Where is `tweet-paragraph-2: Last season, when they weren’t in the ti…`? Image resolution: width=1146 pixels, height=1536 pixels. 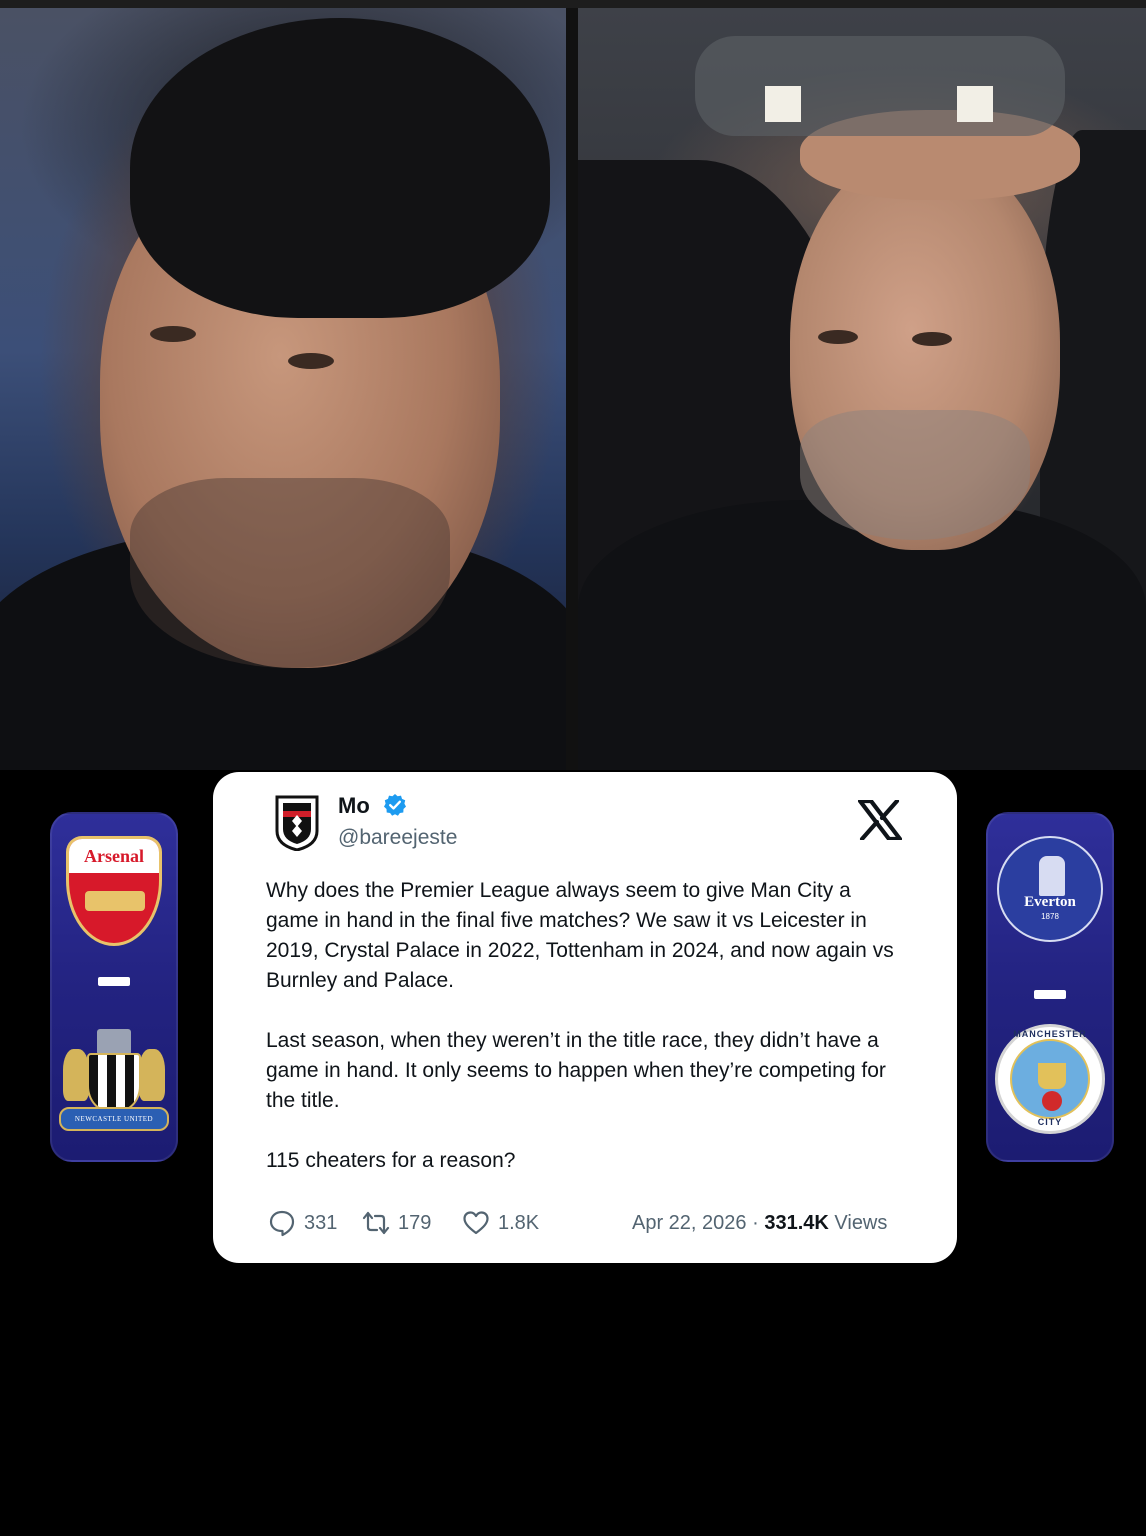 tweet-paragraph-2: Last season, when they weren’t in the ti… is located at coordinates (576, 1070).